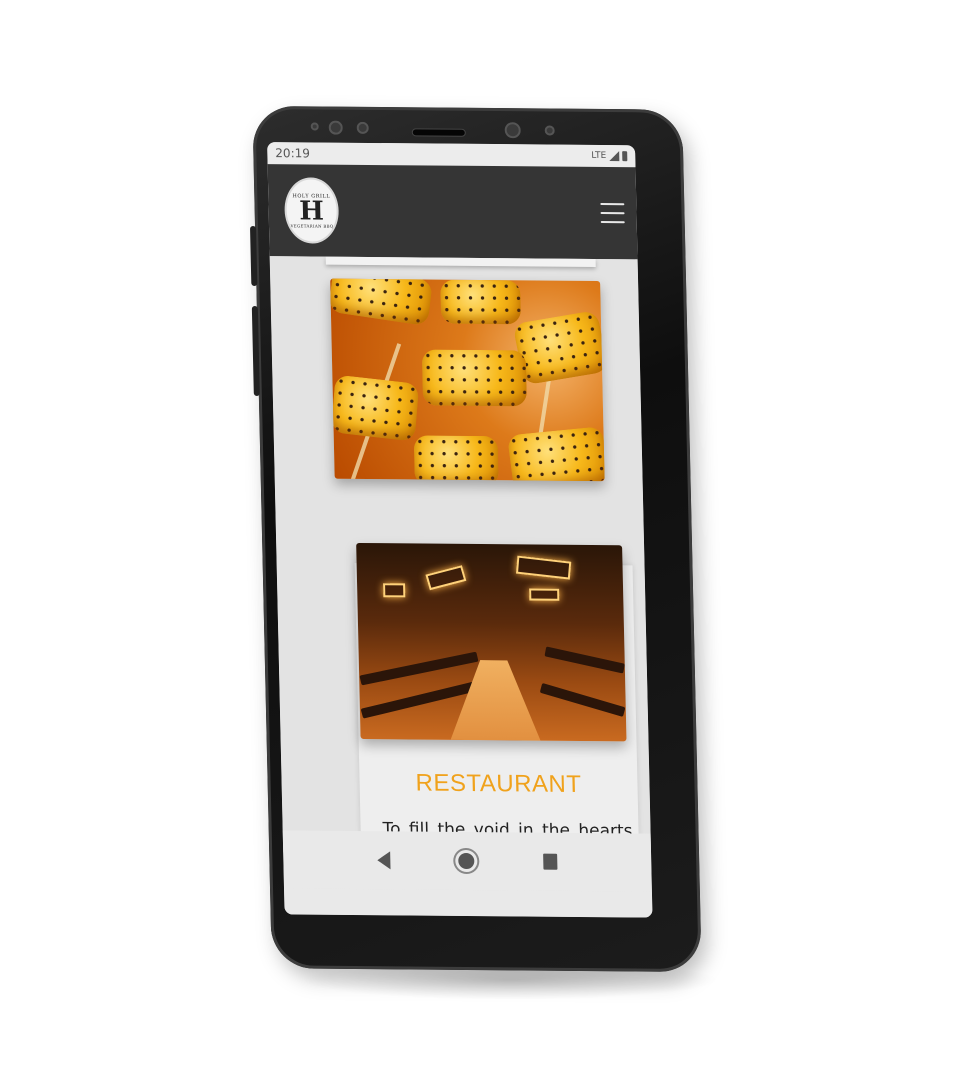 The width and height of the screenshot is (960, 1080). I want to click on app-header: HOLY GRILL H VEGETARIAN BBQ, so click(452, 212).